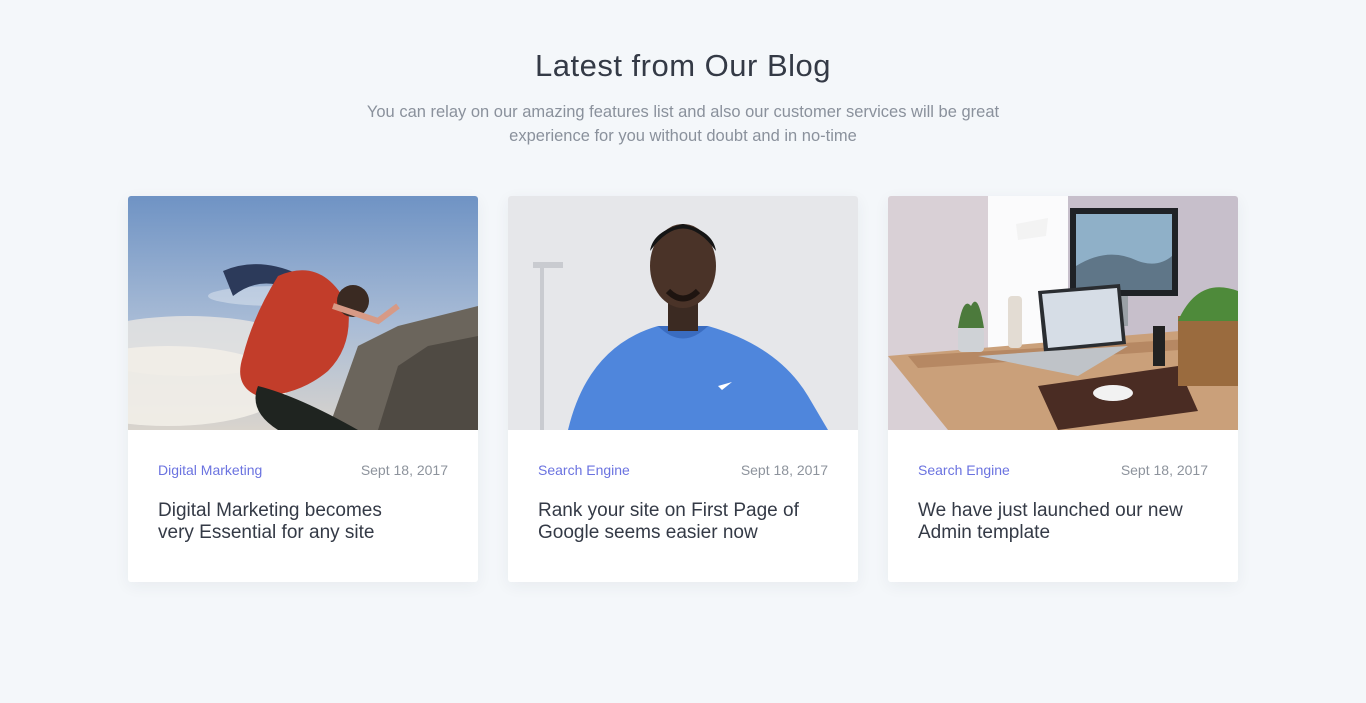 The width and height of the screenshot is (1366, 703). I want to click on post-title-line-2: Admin template, so click(984, 532).